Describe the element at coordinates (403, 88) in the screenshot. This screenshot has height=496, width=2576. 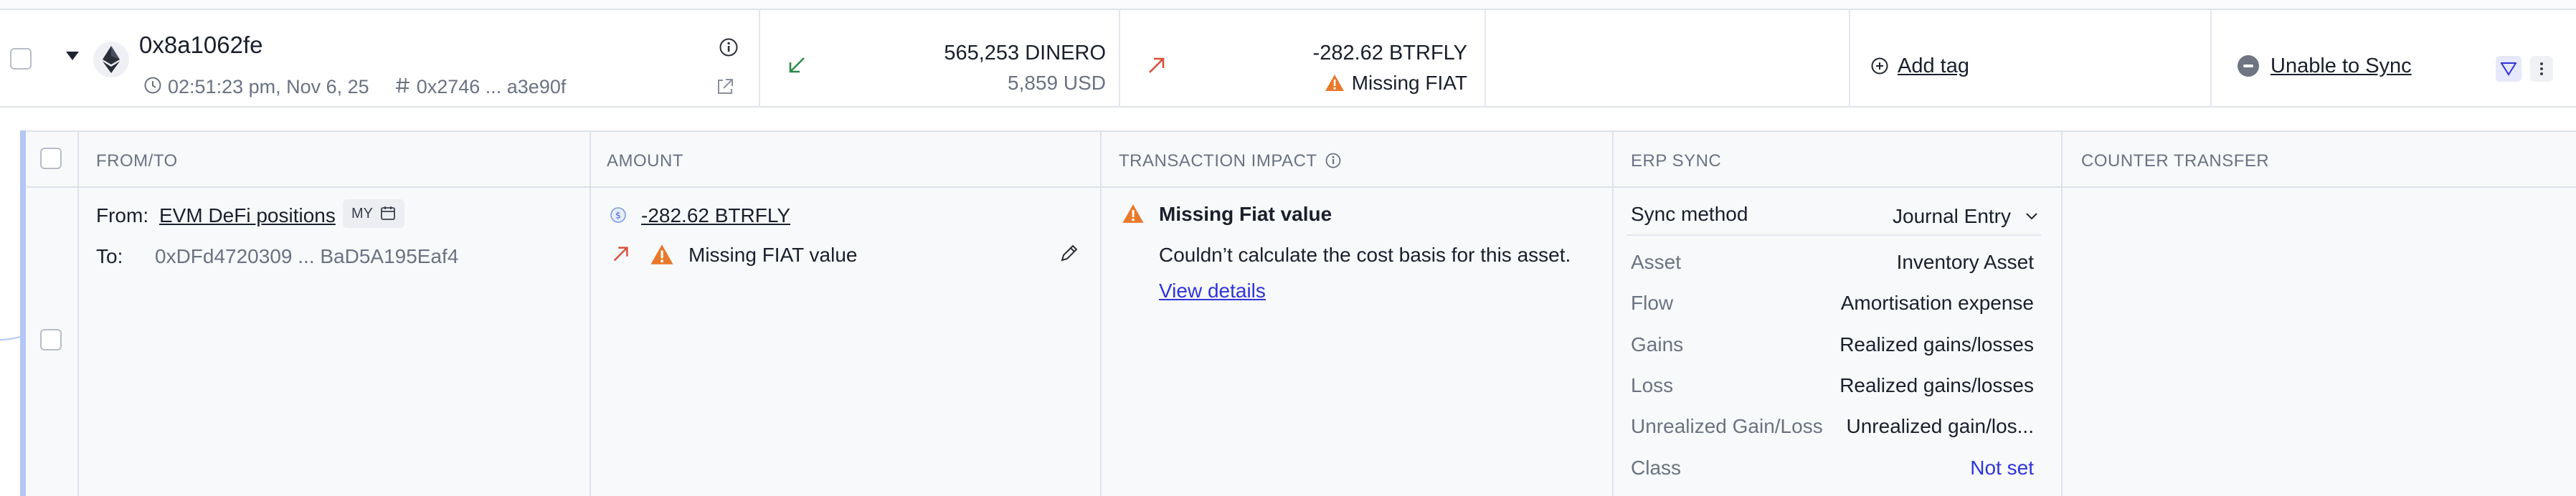
I see `hash-icon` at that location.